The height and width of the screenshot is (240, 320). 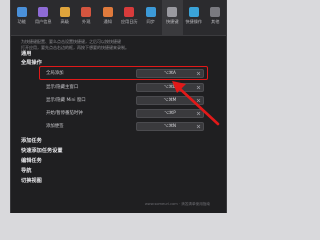 What do you see at coordinates (177, 204) in the screenshot?
I see `watermark: www.someurl.com · 滴答清单使用指南` at bounding box center [177, 204].